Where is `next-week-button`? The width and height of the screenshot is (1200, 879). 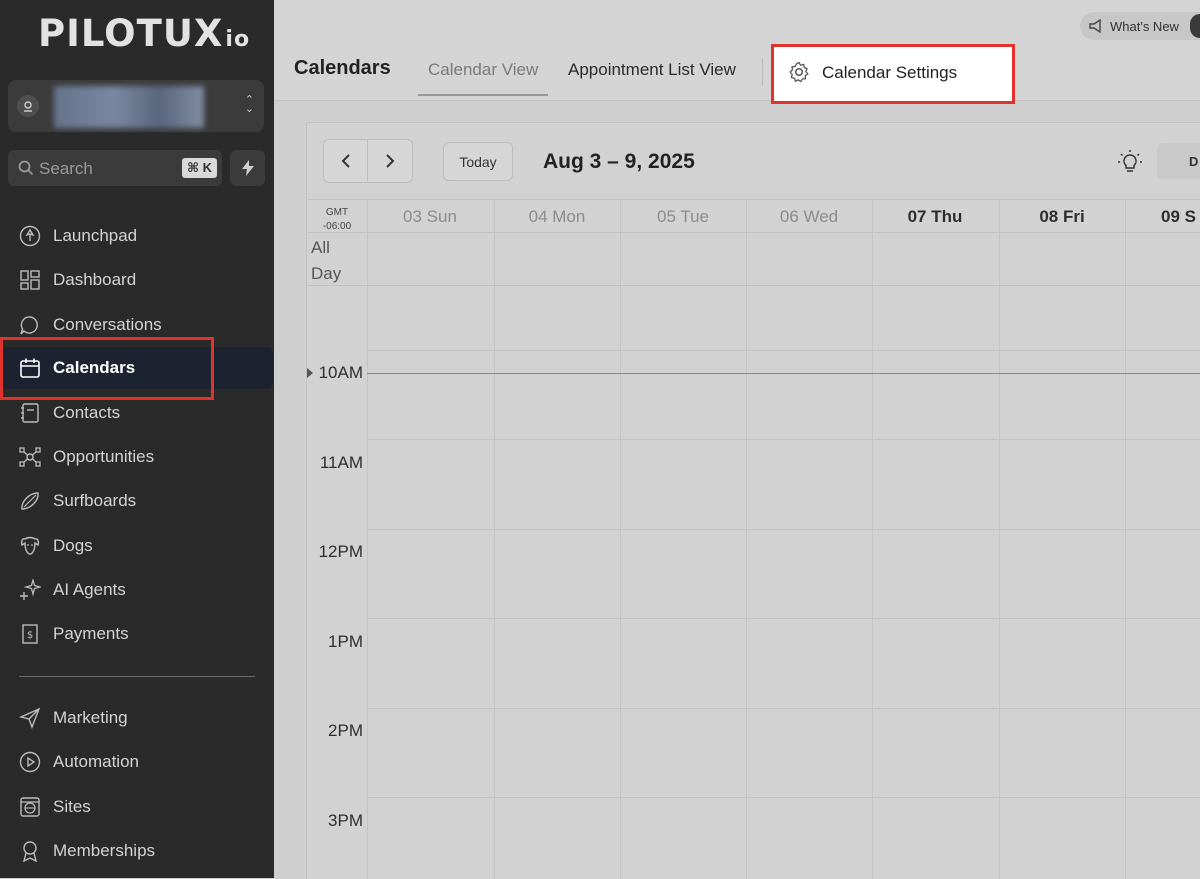
next-week-button is located at coordinates (390, 161).